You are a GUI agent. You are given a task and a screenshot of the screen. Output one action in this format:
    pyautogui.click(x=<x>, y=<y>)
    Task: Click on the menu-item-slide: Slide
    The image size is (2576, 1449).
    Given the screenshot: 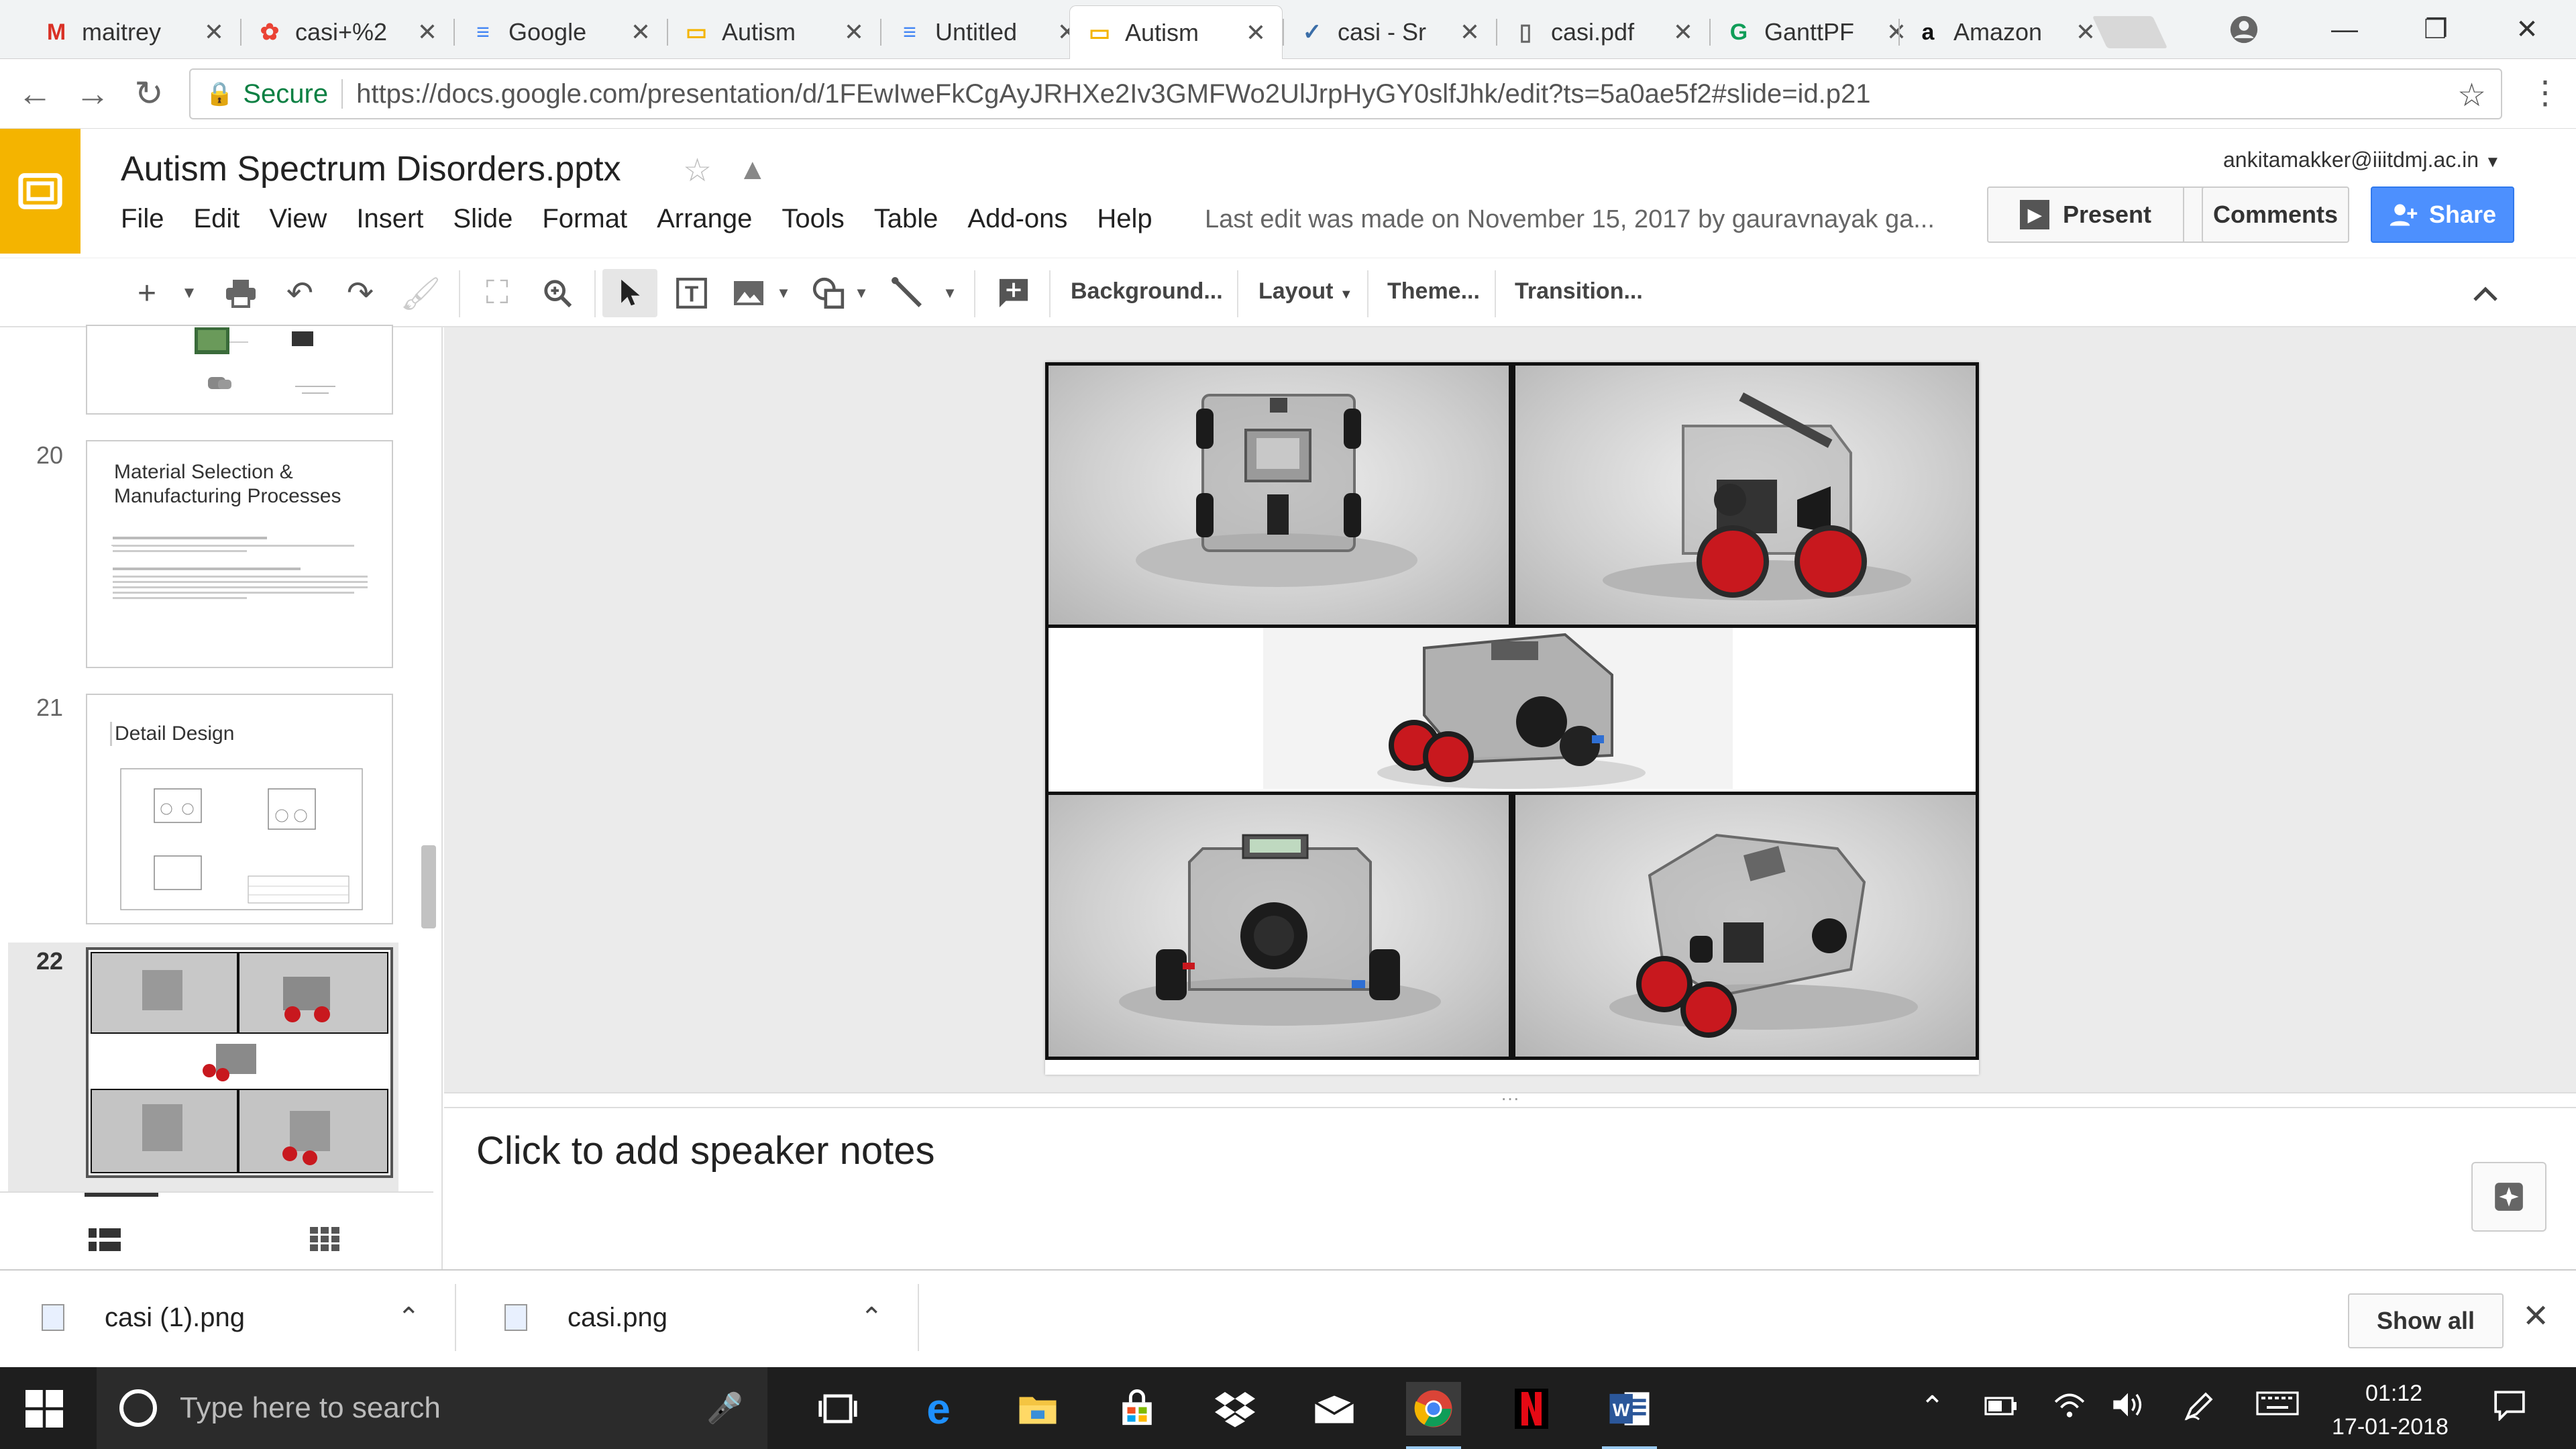 What is the action you would take?
    pyautogui.click(x=483, y=219)
    